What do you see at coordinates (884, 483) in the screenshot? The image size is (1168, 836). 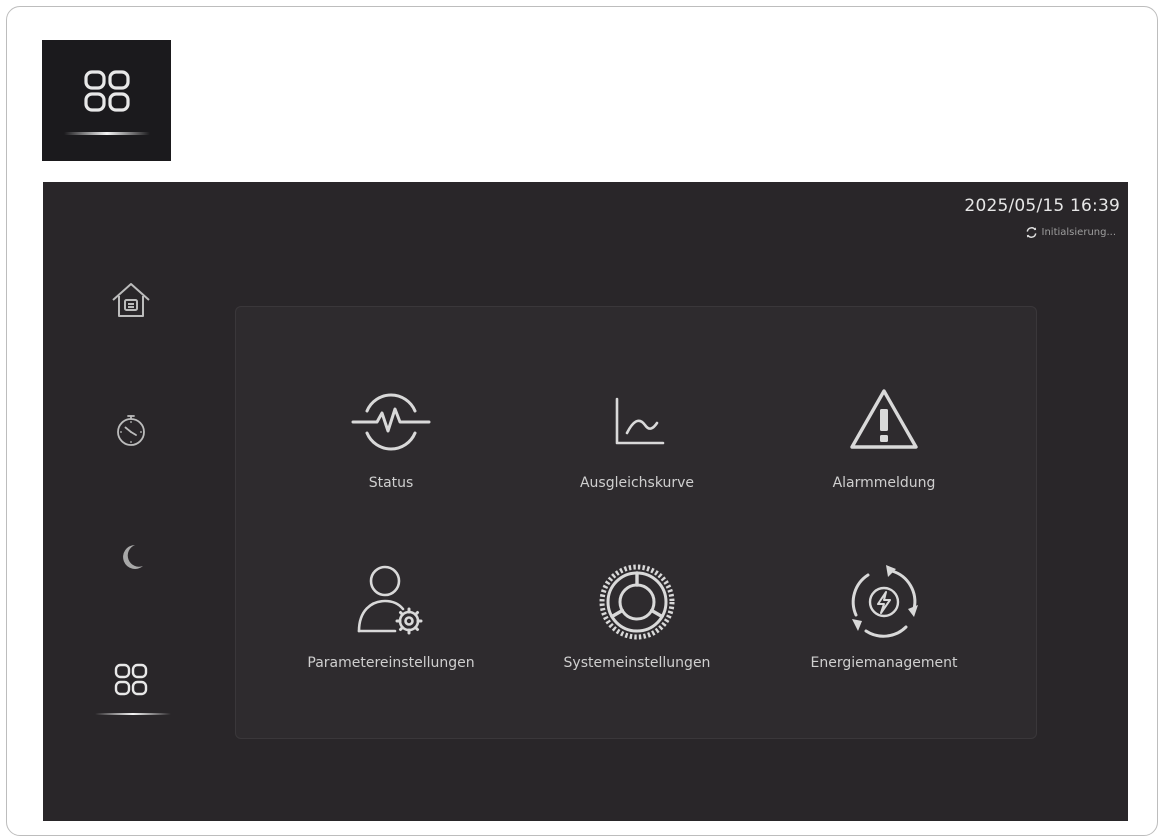 I see `tile-label: Alarmmeldung` at bounding box center [884, 483].